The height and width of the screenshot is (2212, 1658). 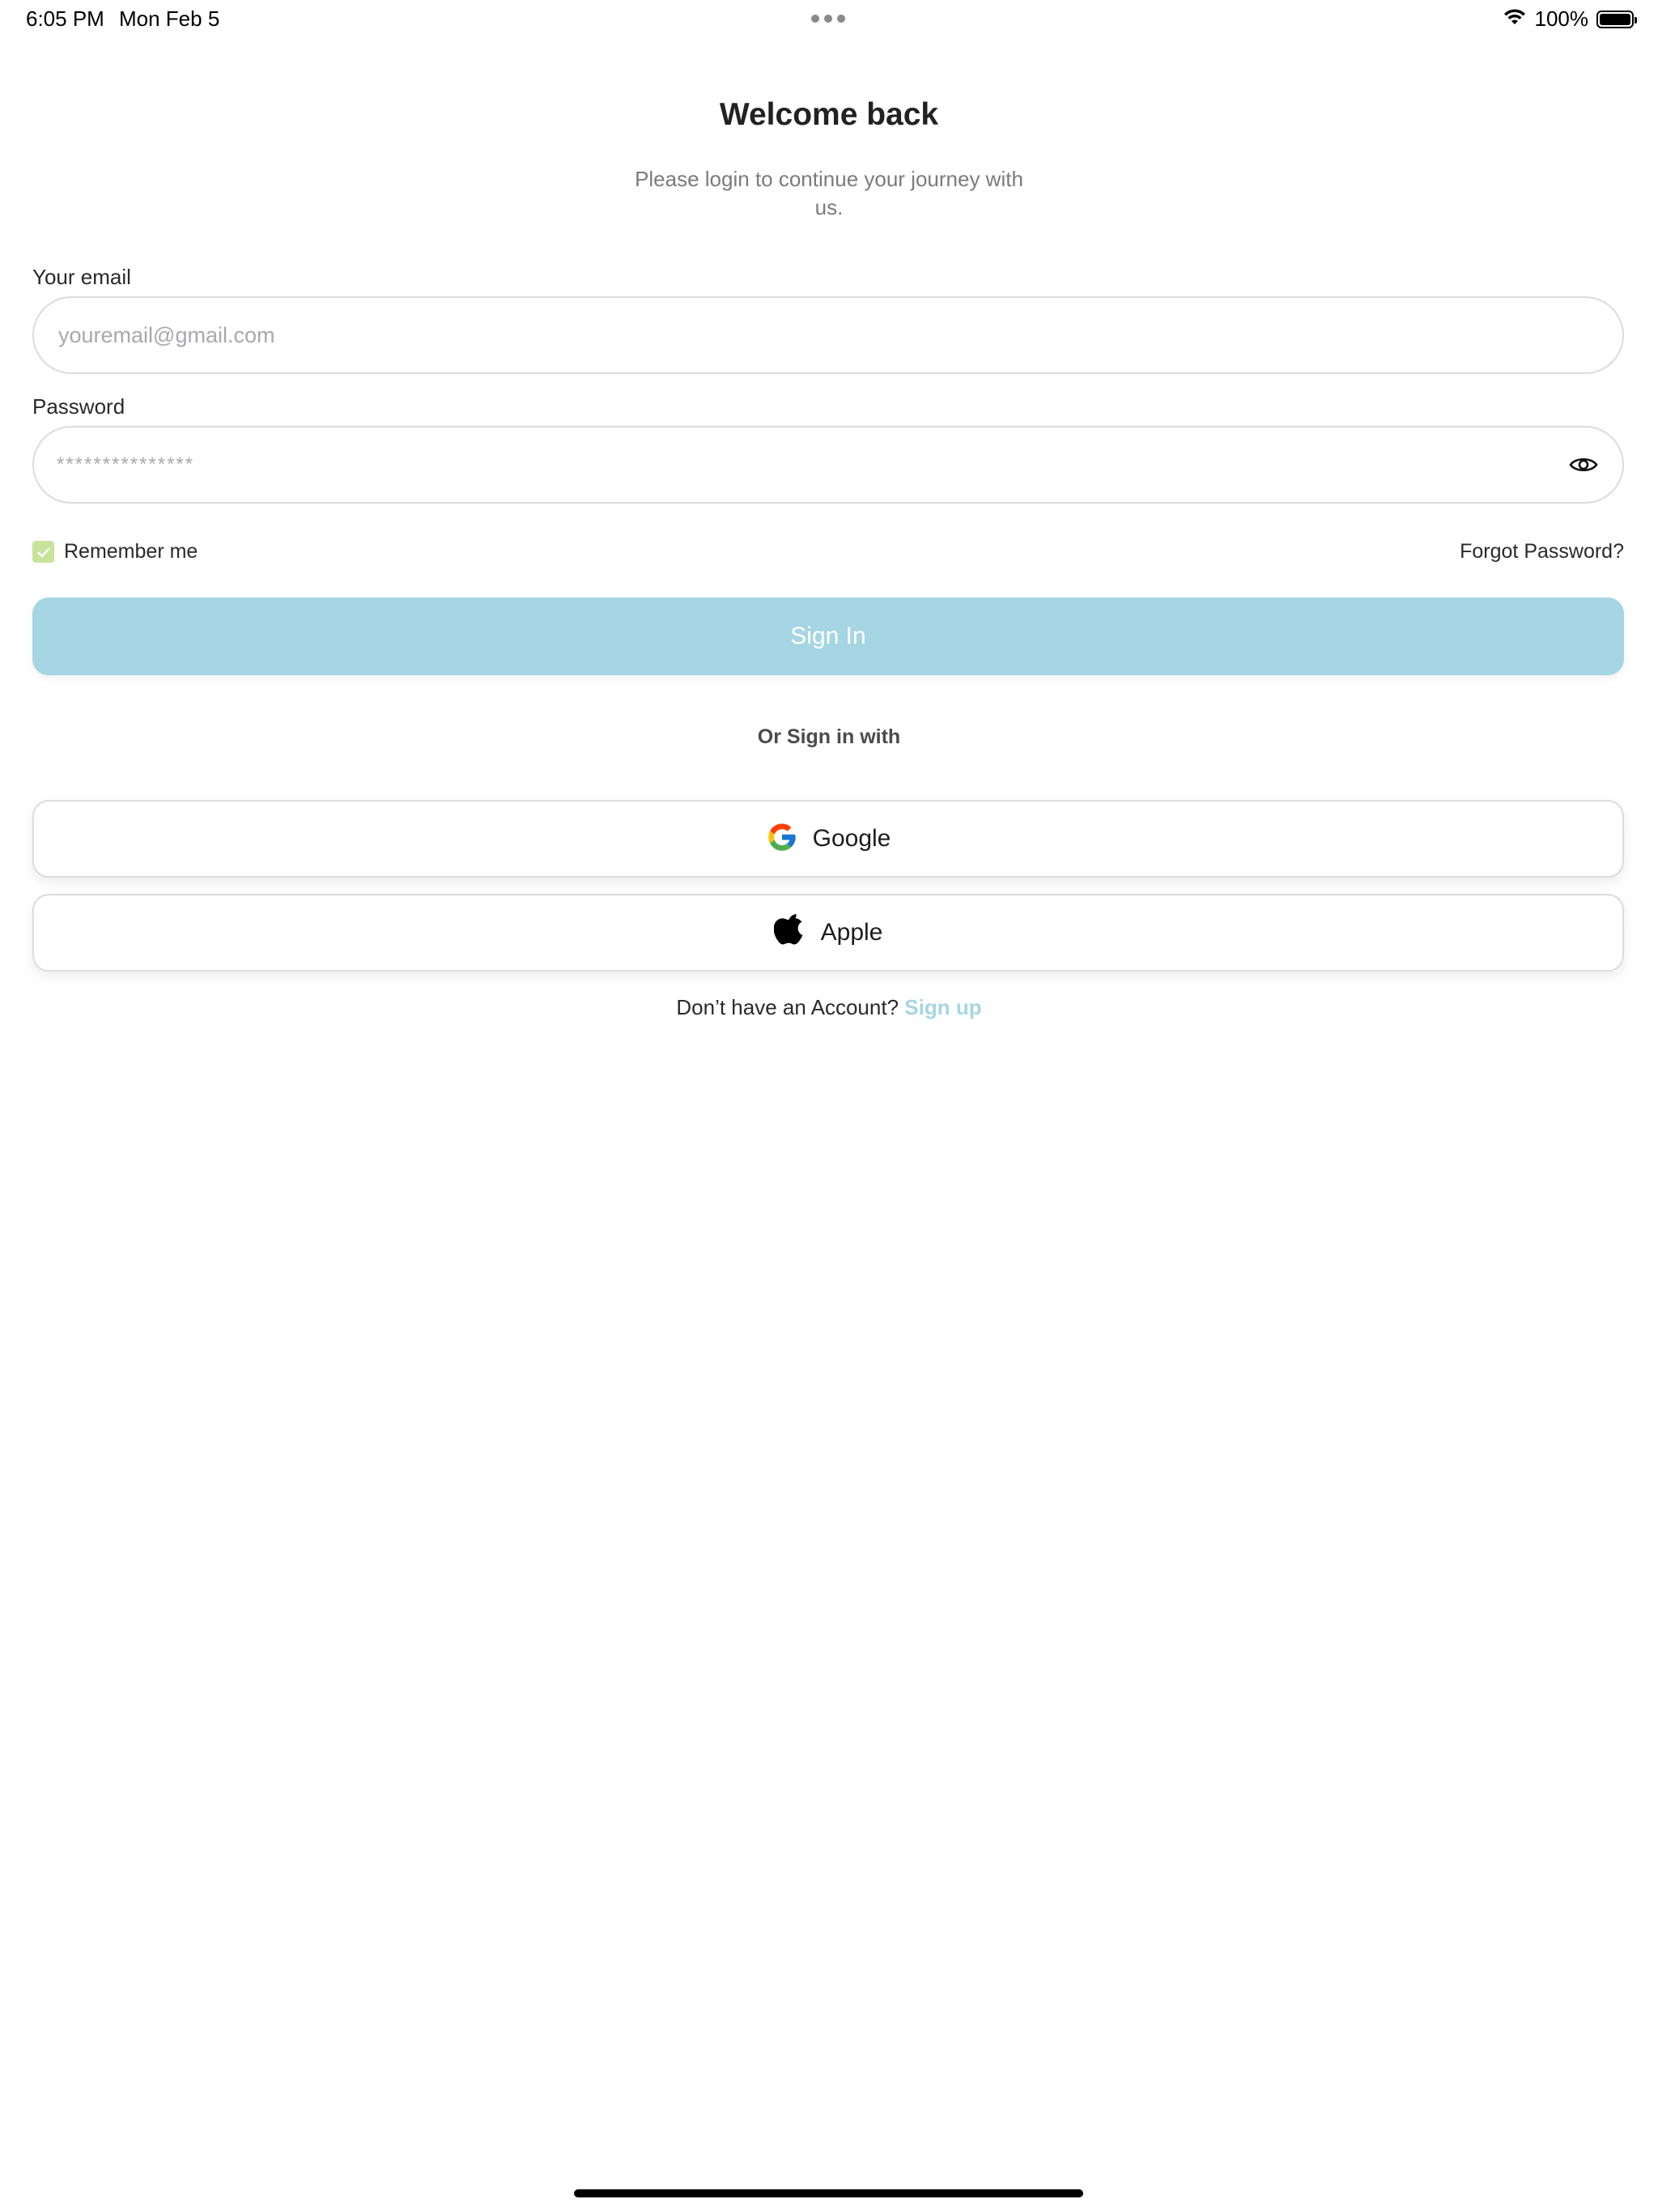 I want to click on google-icon, so click(x=782, y=839).